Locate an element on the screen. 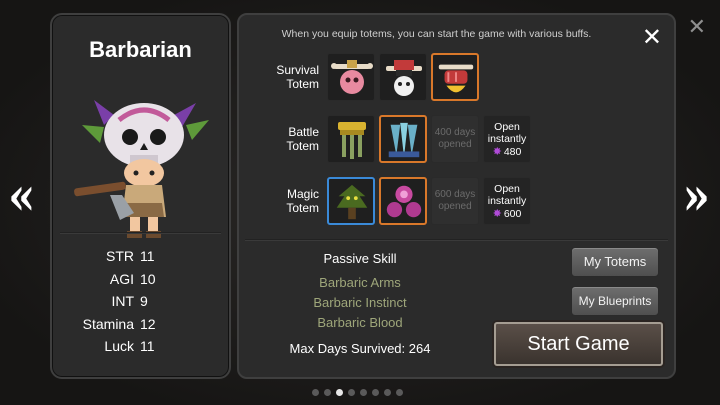  stat-row-stamina: Stamina 12 is located at coordinates (140, 327).